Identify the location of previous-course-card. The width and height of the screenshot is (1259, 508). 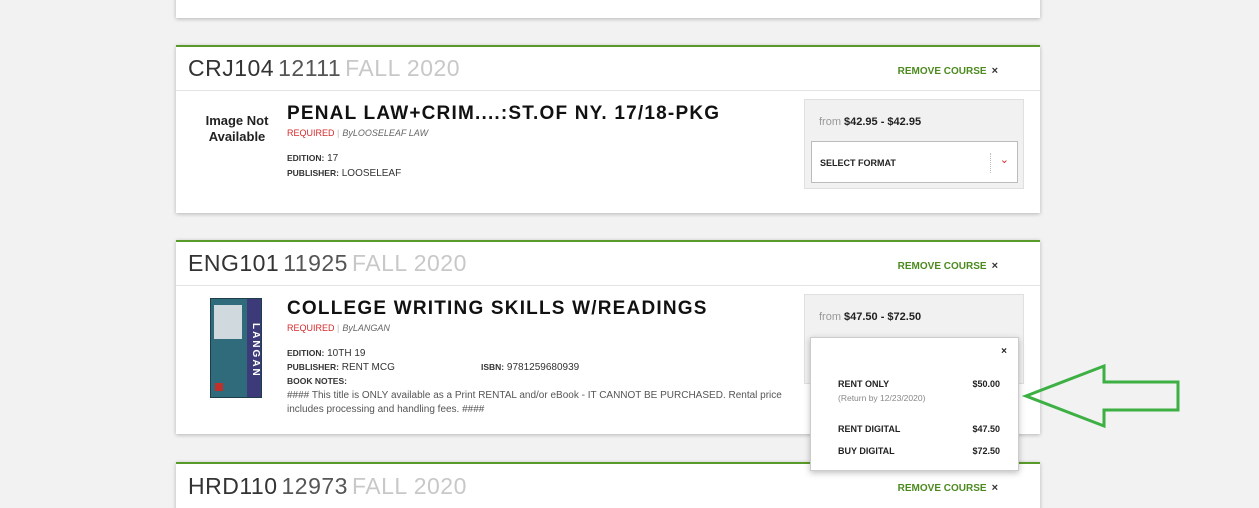
(608, 9).